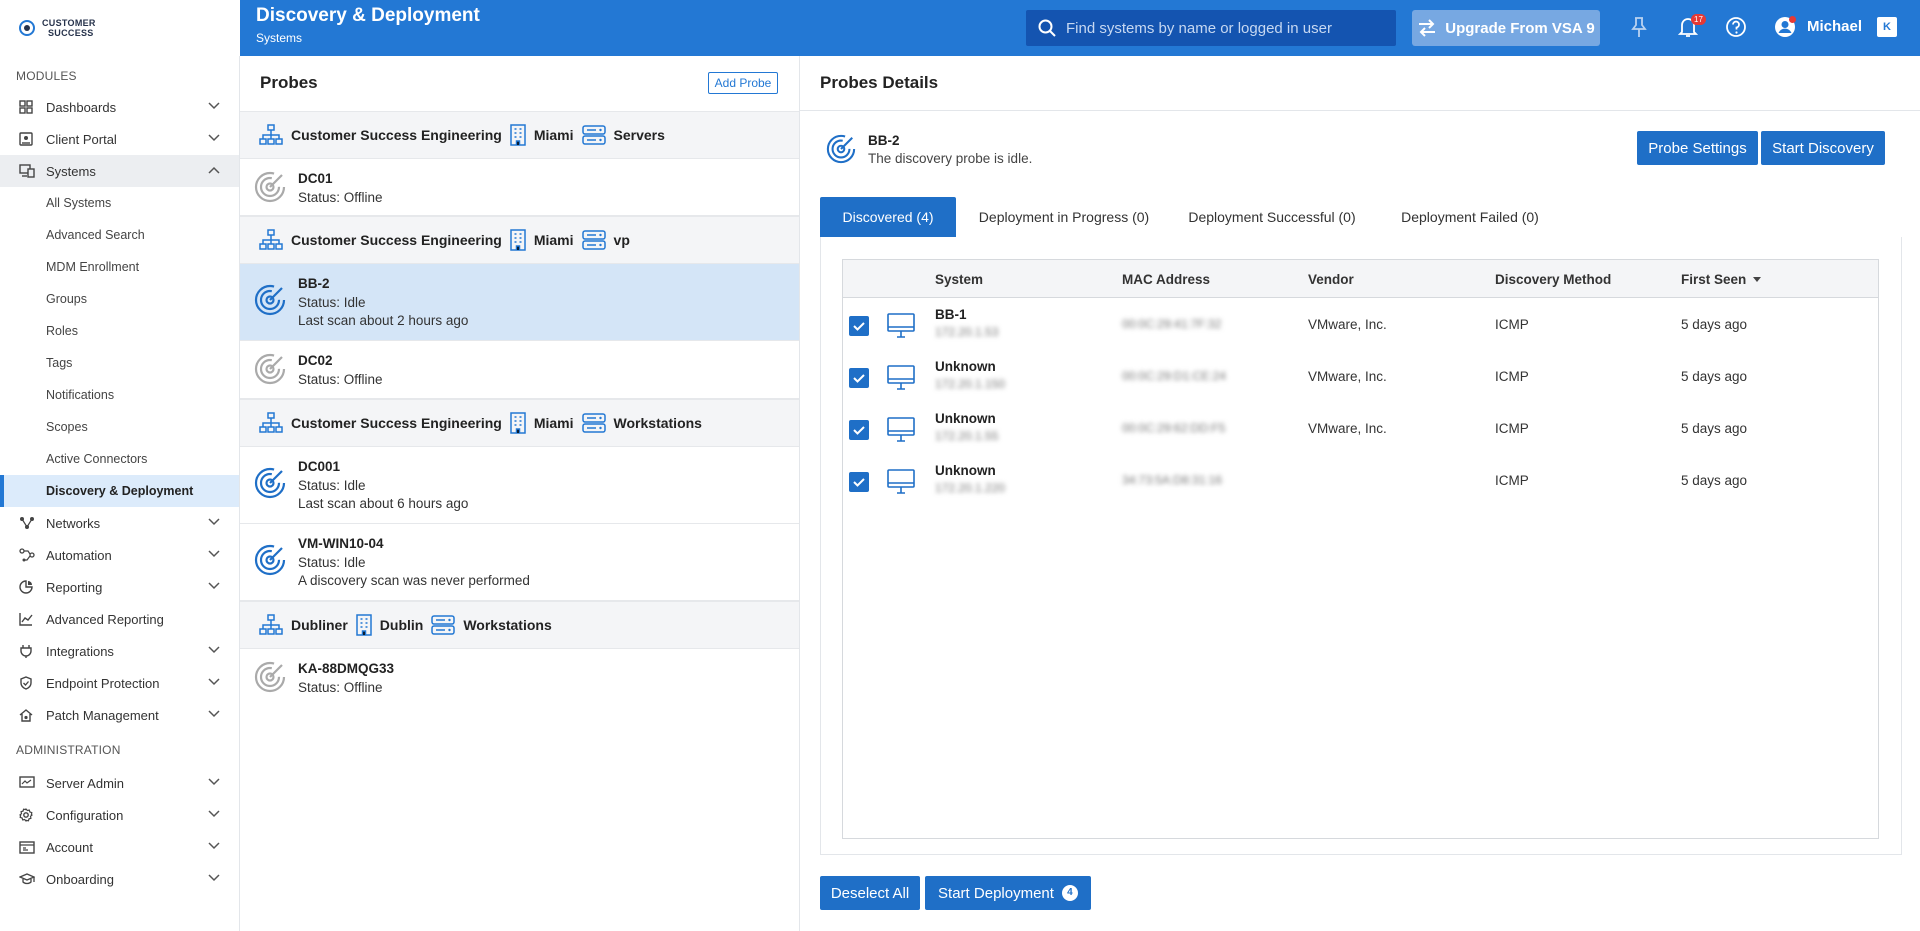  What do you see at coordinates (870, 893) in the screenshot?
I see `deselect-all-button: Deselect All` at bounding box center [870, 893].